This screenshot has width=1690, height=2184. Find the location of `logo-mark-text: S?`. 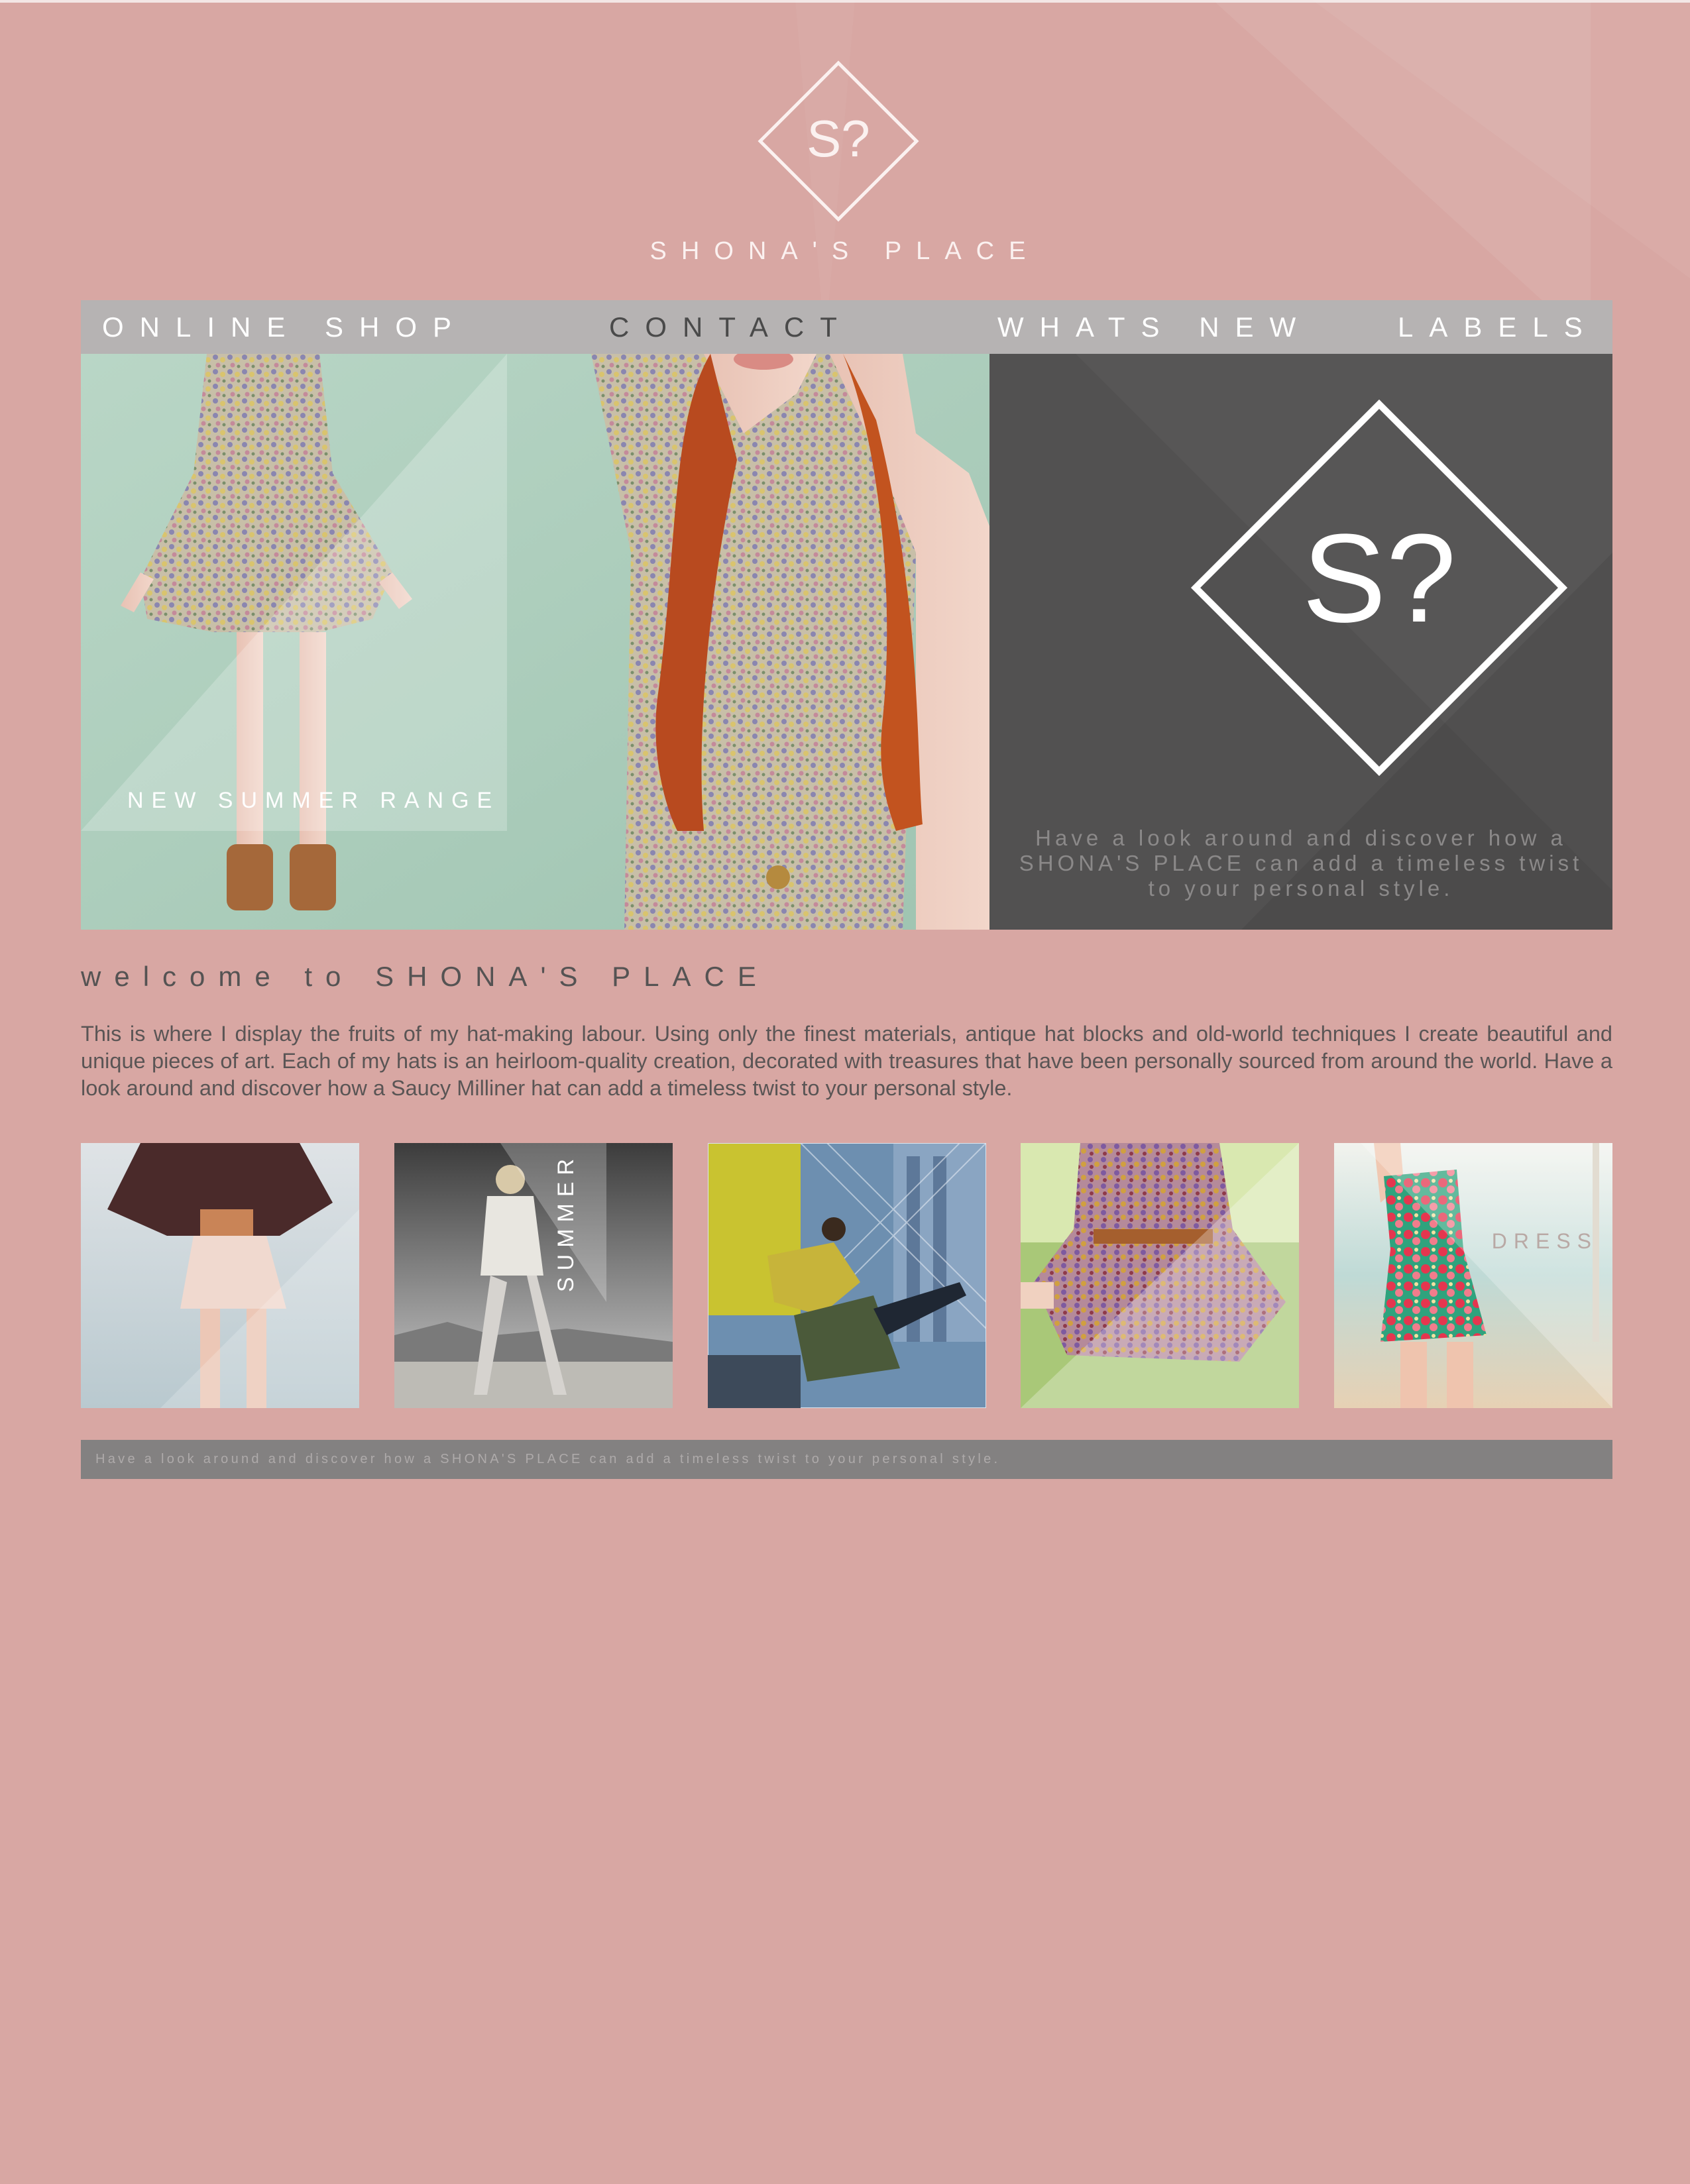

logo-mark-text: S? is located at coordinates (838, 138).